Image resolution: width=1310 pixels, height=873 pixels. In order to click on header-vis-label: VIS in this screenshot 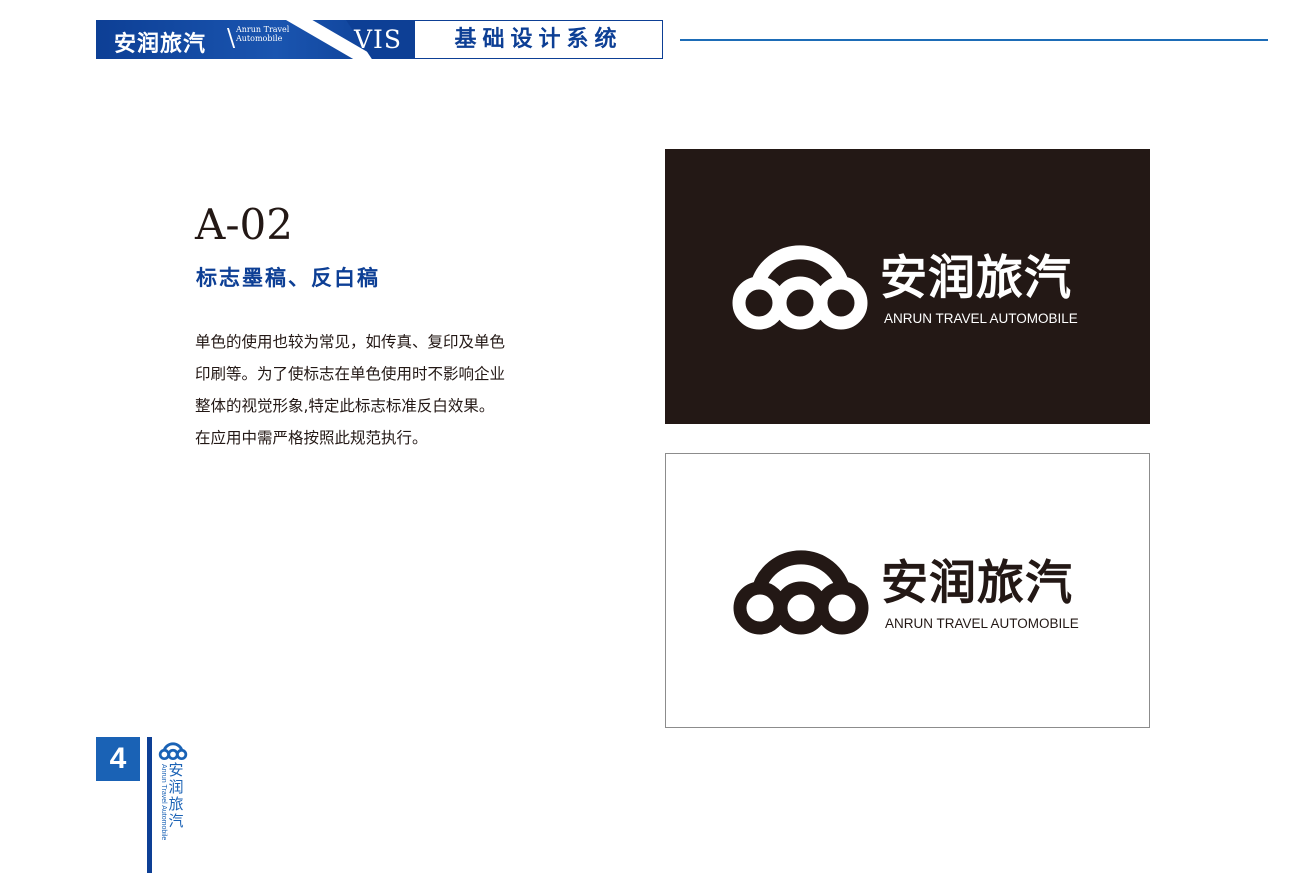, I will do `click(378, 39)`.